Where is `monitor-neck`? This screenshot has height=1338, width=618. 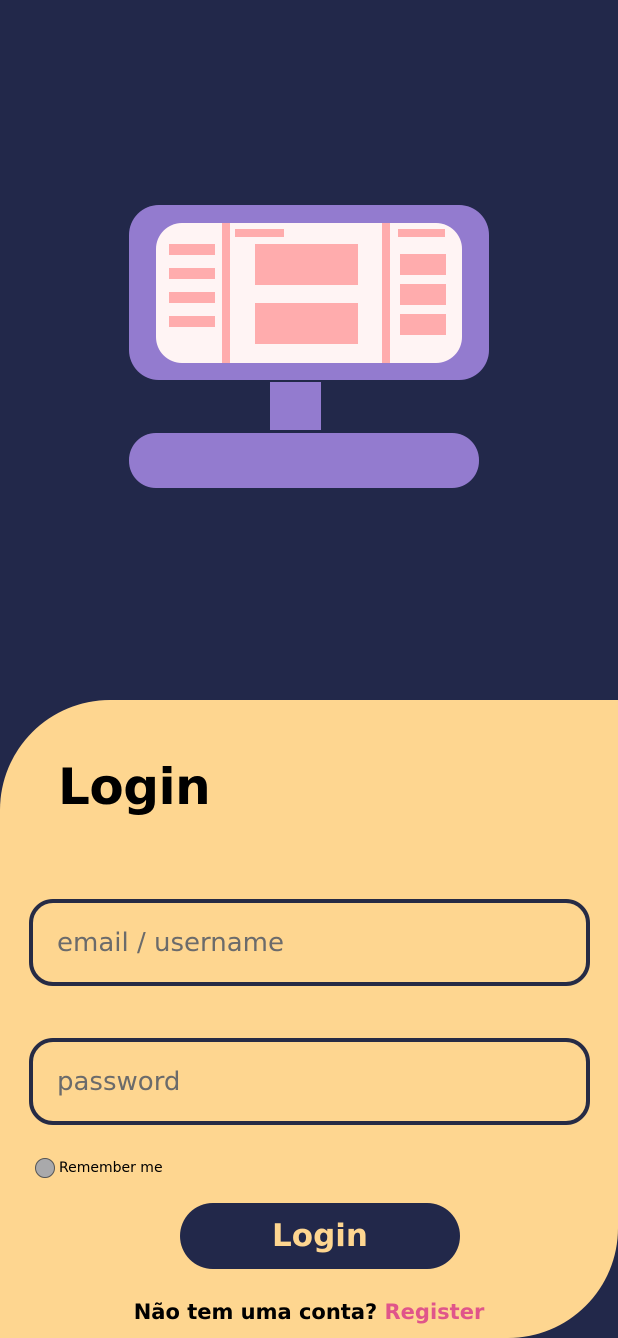 monitor-neck is located at coordinates (295, 406).